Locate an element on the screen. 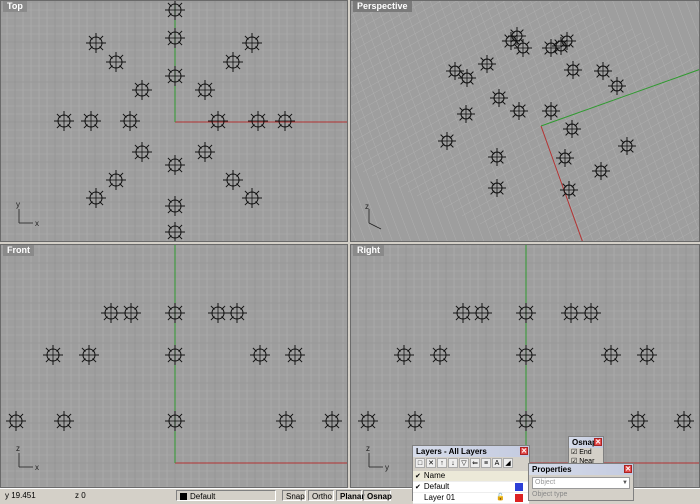 The image size is (700, 504). viewport-title-top: Top is located at coordinates (15, 6).